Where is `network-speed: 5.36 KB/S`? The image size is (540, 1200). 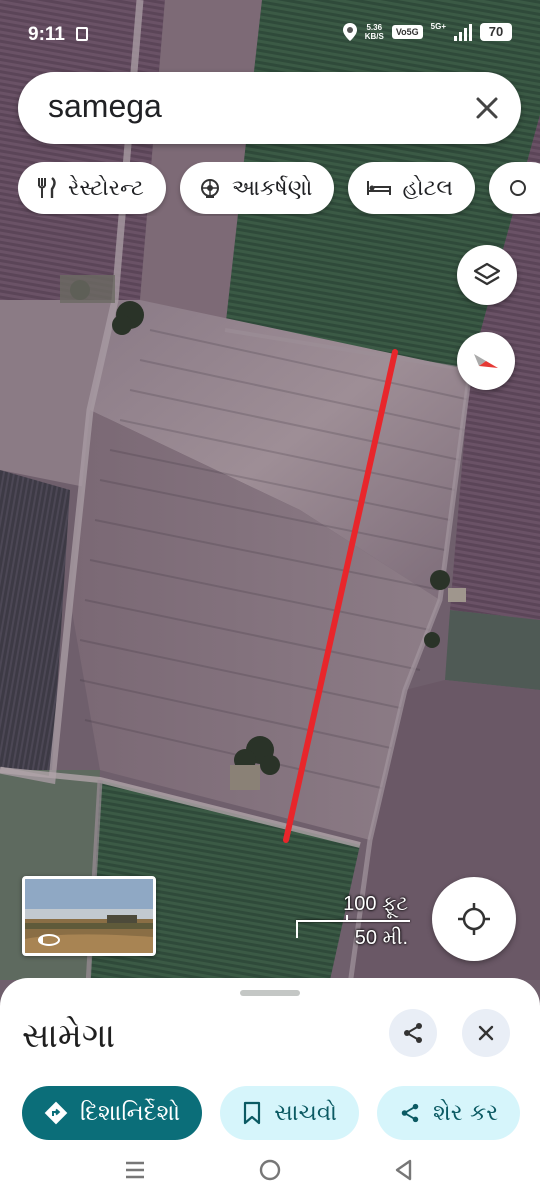
network-speed: 5.36 KB/S is located at coordinates (374, 32).